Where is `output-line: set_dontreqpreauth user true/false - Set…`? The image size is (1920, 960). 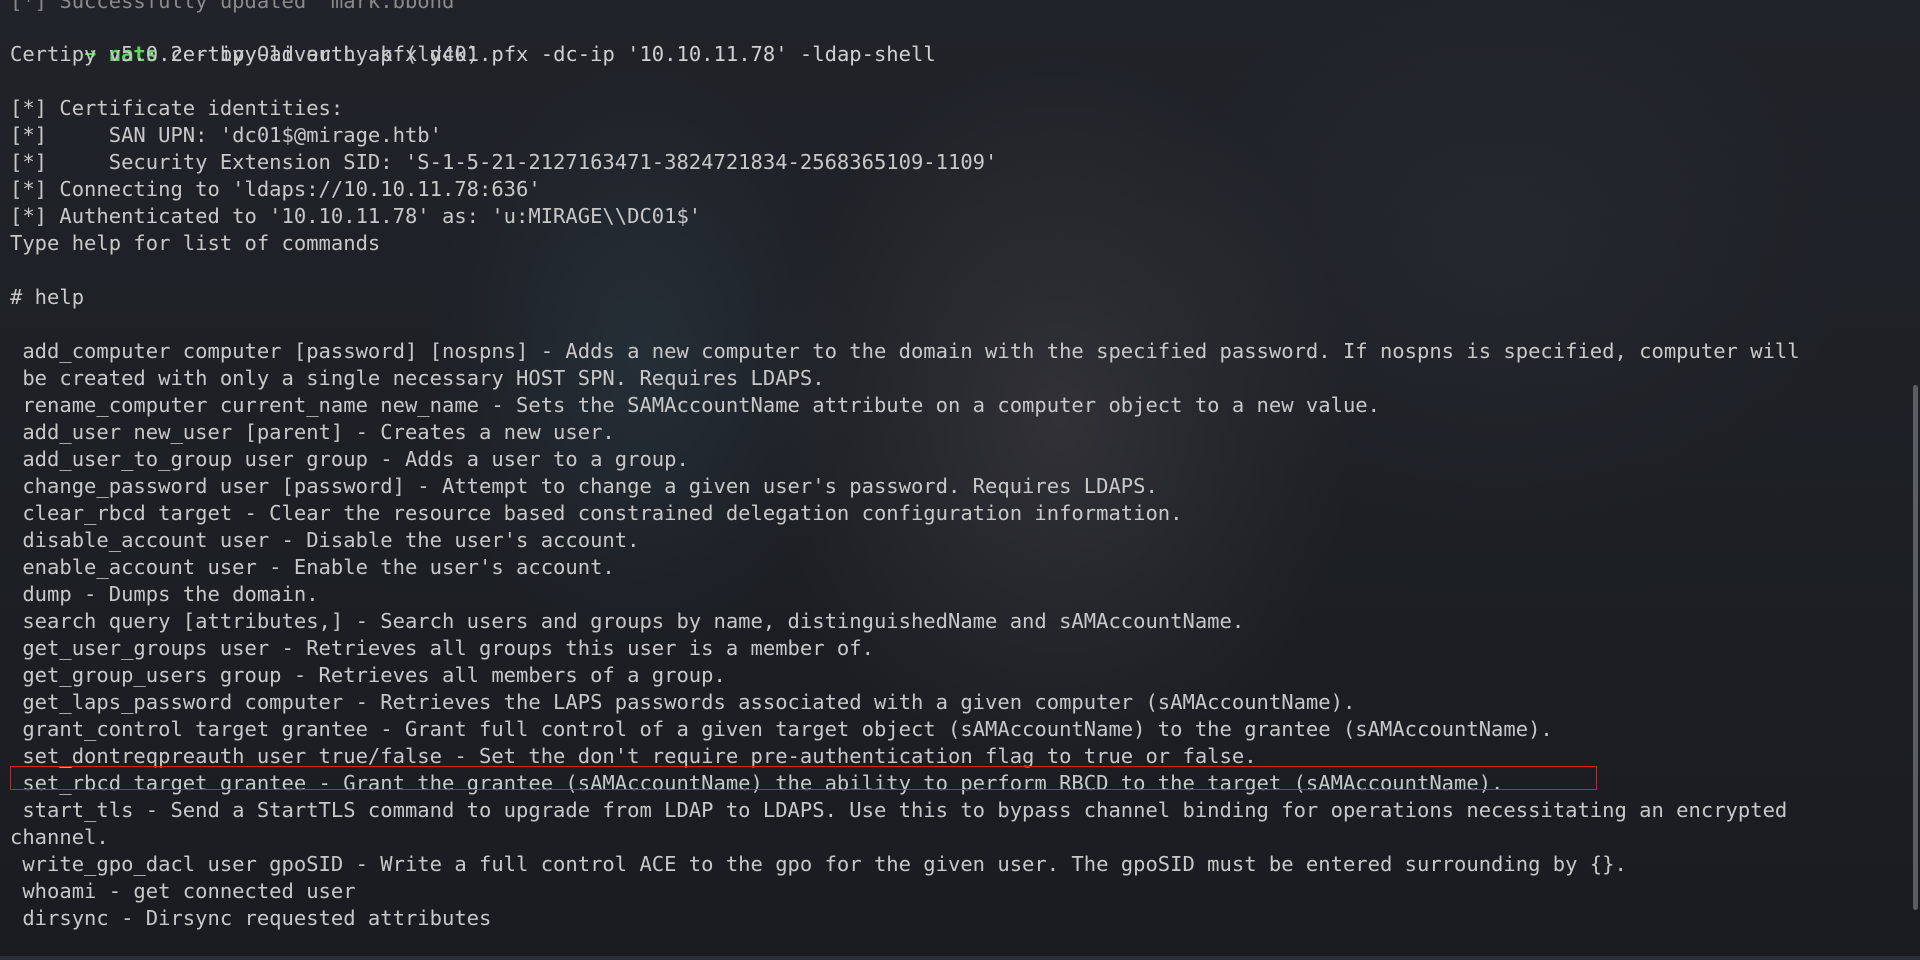
output-line: set_dontreqpreauth user true/false - Set… is located at coordinates (633, 756).